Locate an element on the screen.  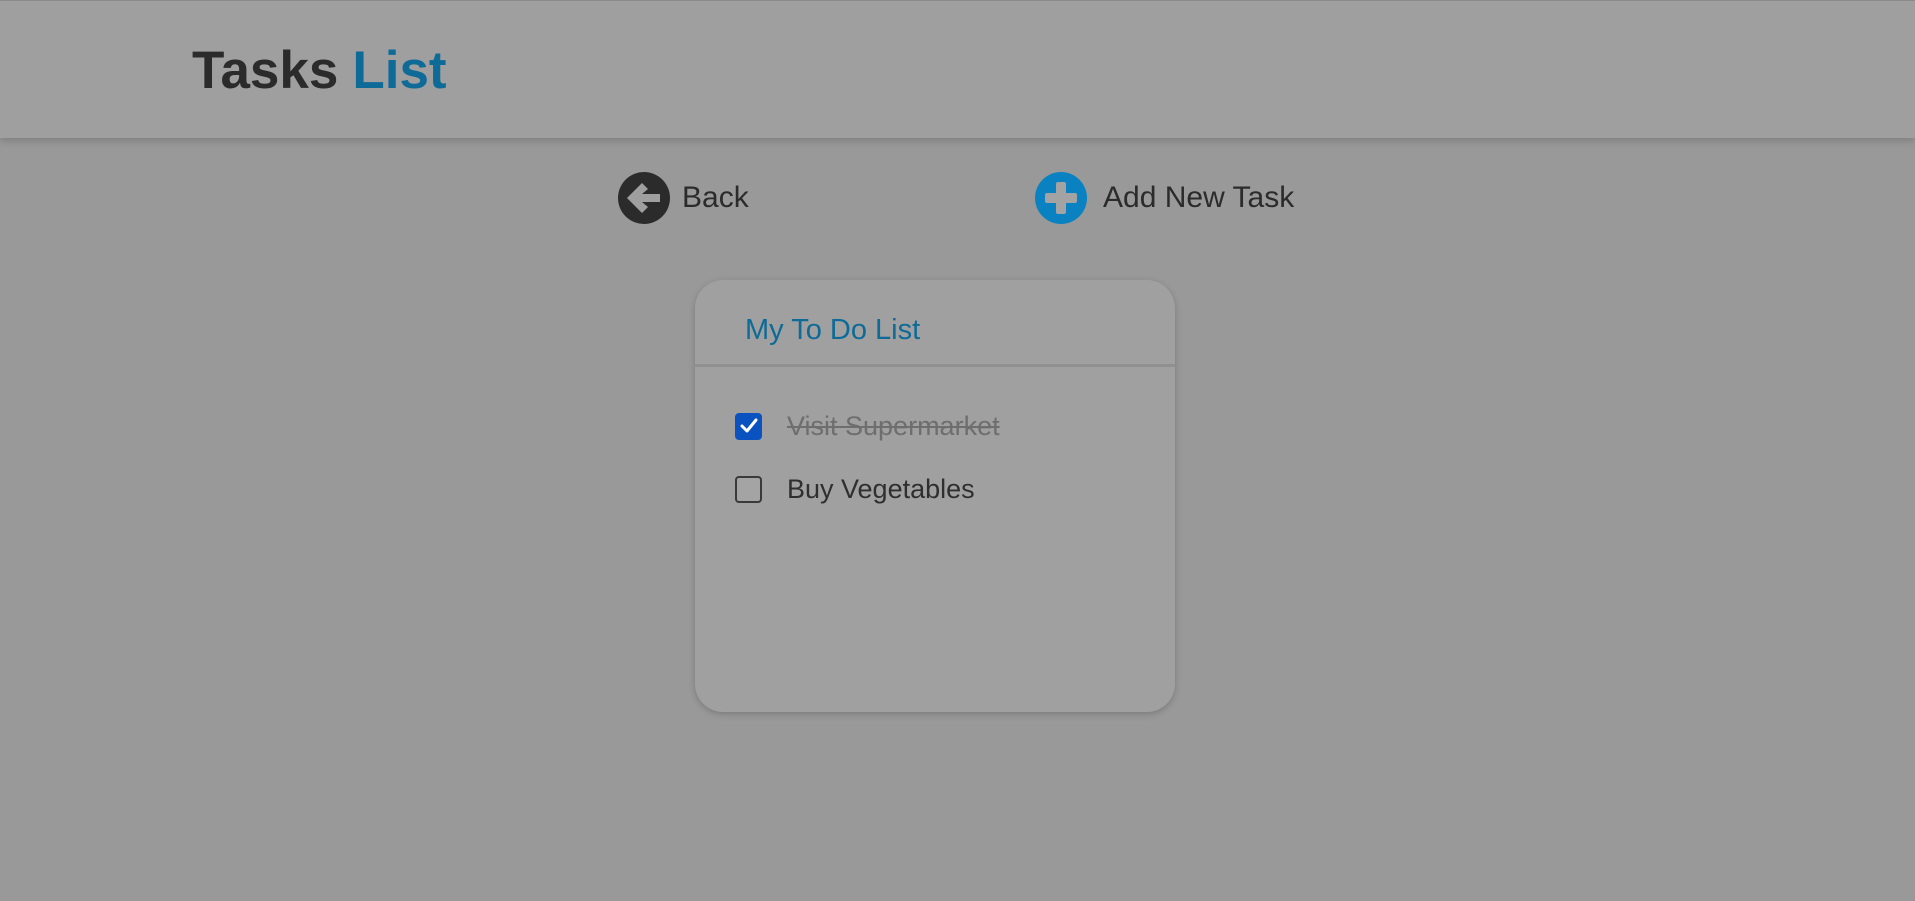
checkmark-icon is located at coordinates (748, 425).